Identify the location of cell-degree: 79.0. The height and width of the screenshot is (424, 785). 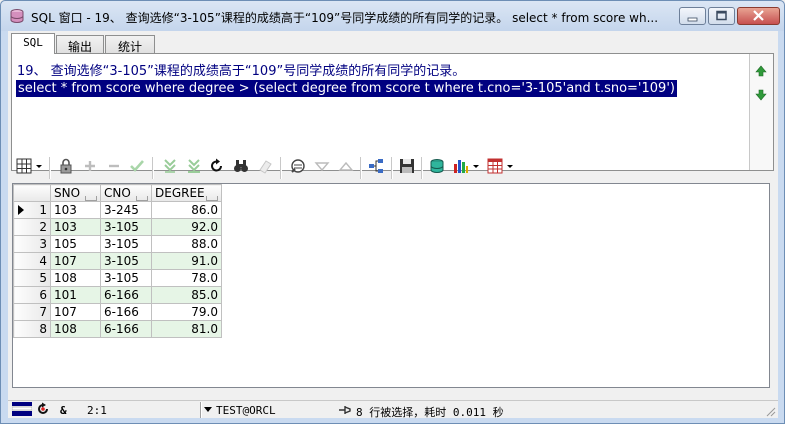
(186, 312).